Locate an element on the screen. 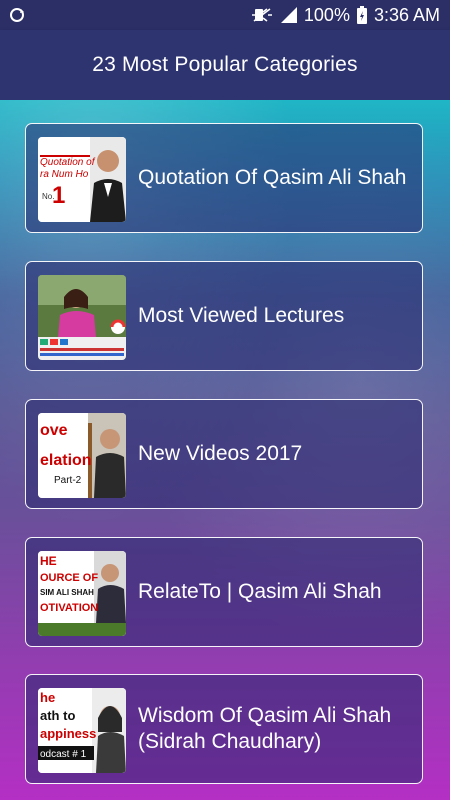  svg-text: HE is located at coordinates (48, 561).